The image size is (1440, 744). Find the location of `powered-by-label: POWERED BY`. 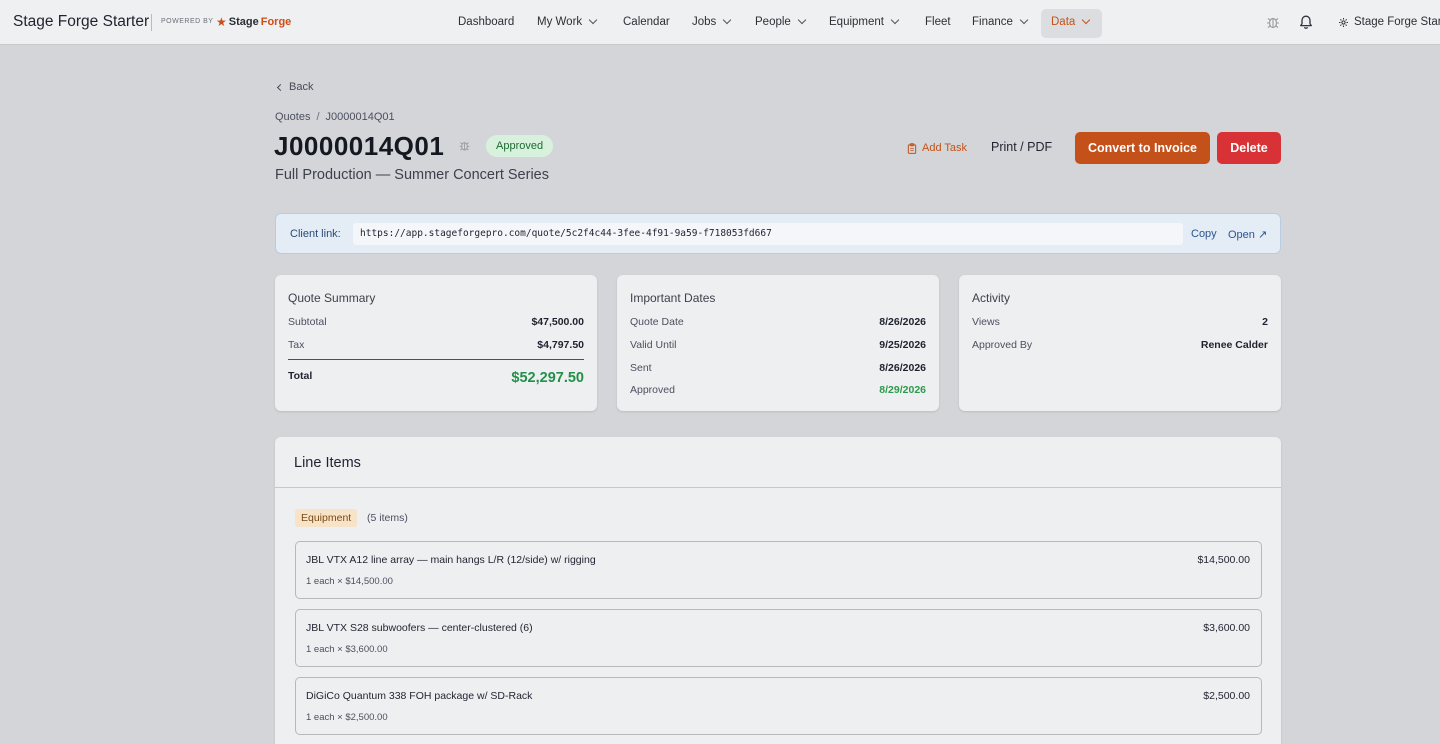

powered-by-label: POWERED BY is located at coordinates (187, 21).